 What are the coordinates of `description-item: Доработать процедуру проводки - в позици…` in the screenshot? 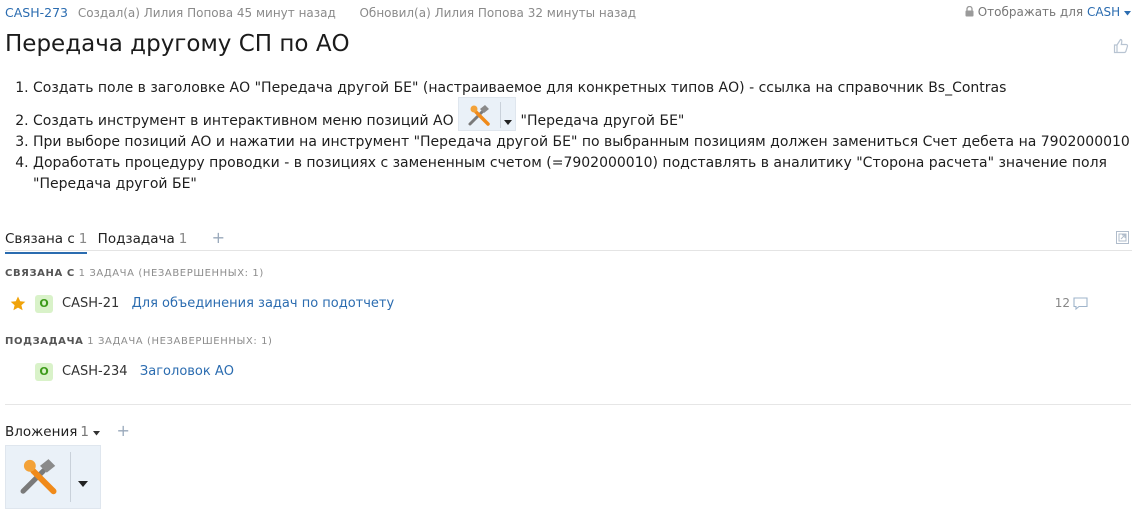 It's located at (585, 174).